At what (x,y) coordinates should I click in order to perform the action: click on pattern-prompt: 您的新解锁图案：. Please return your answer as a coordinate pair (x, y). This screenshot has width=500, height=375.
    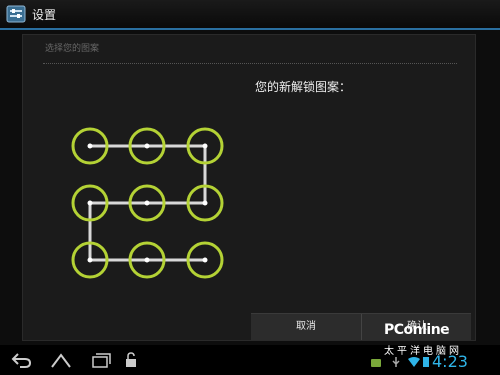
    Looking at the image, I should click on (303, 87).